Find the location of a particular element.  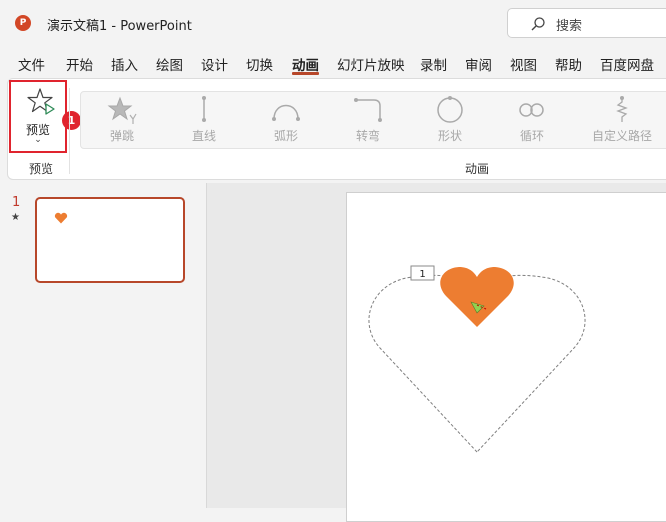

gallery-label: 弹跳 is located at coordinates (121, 136).